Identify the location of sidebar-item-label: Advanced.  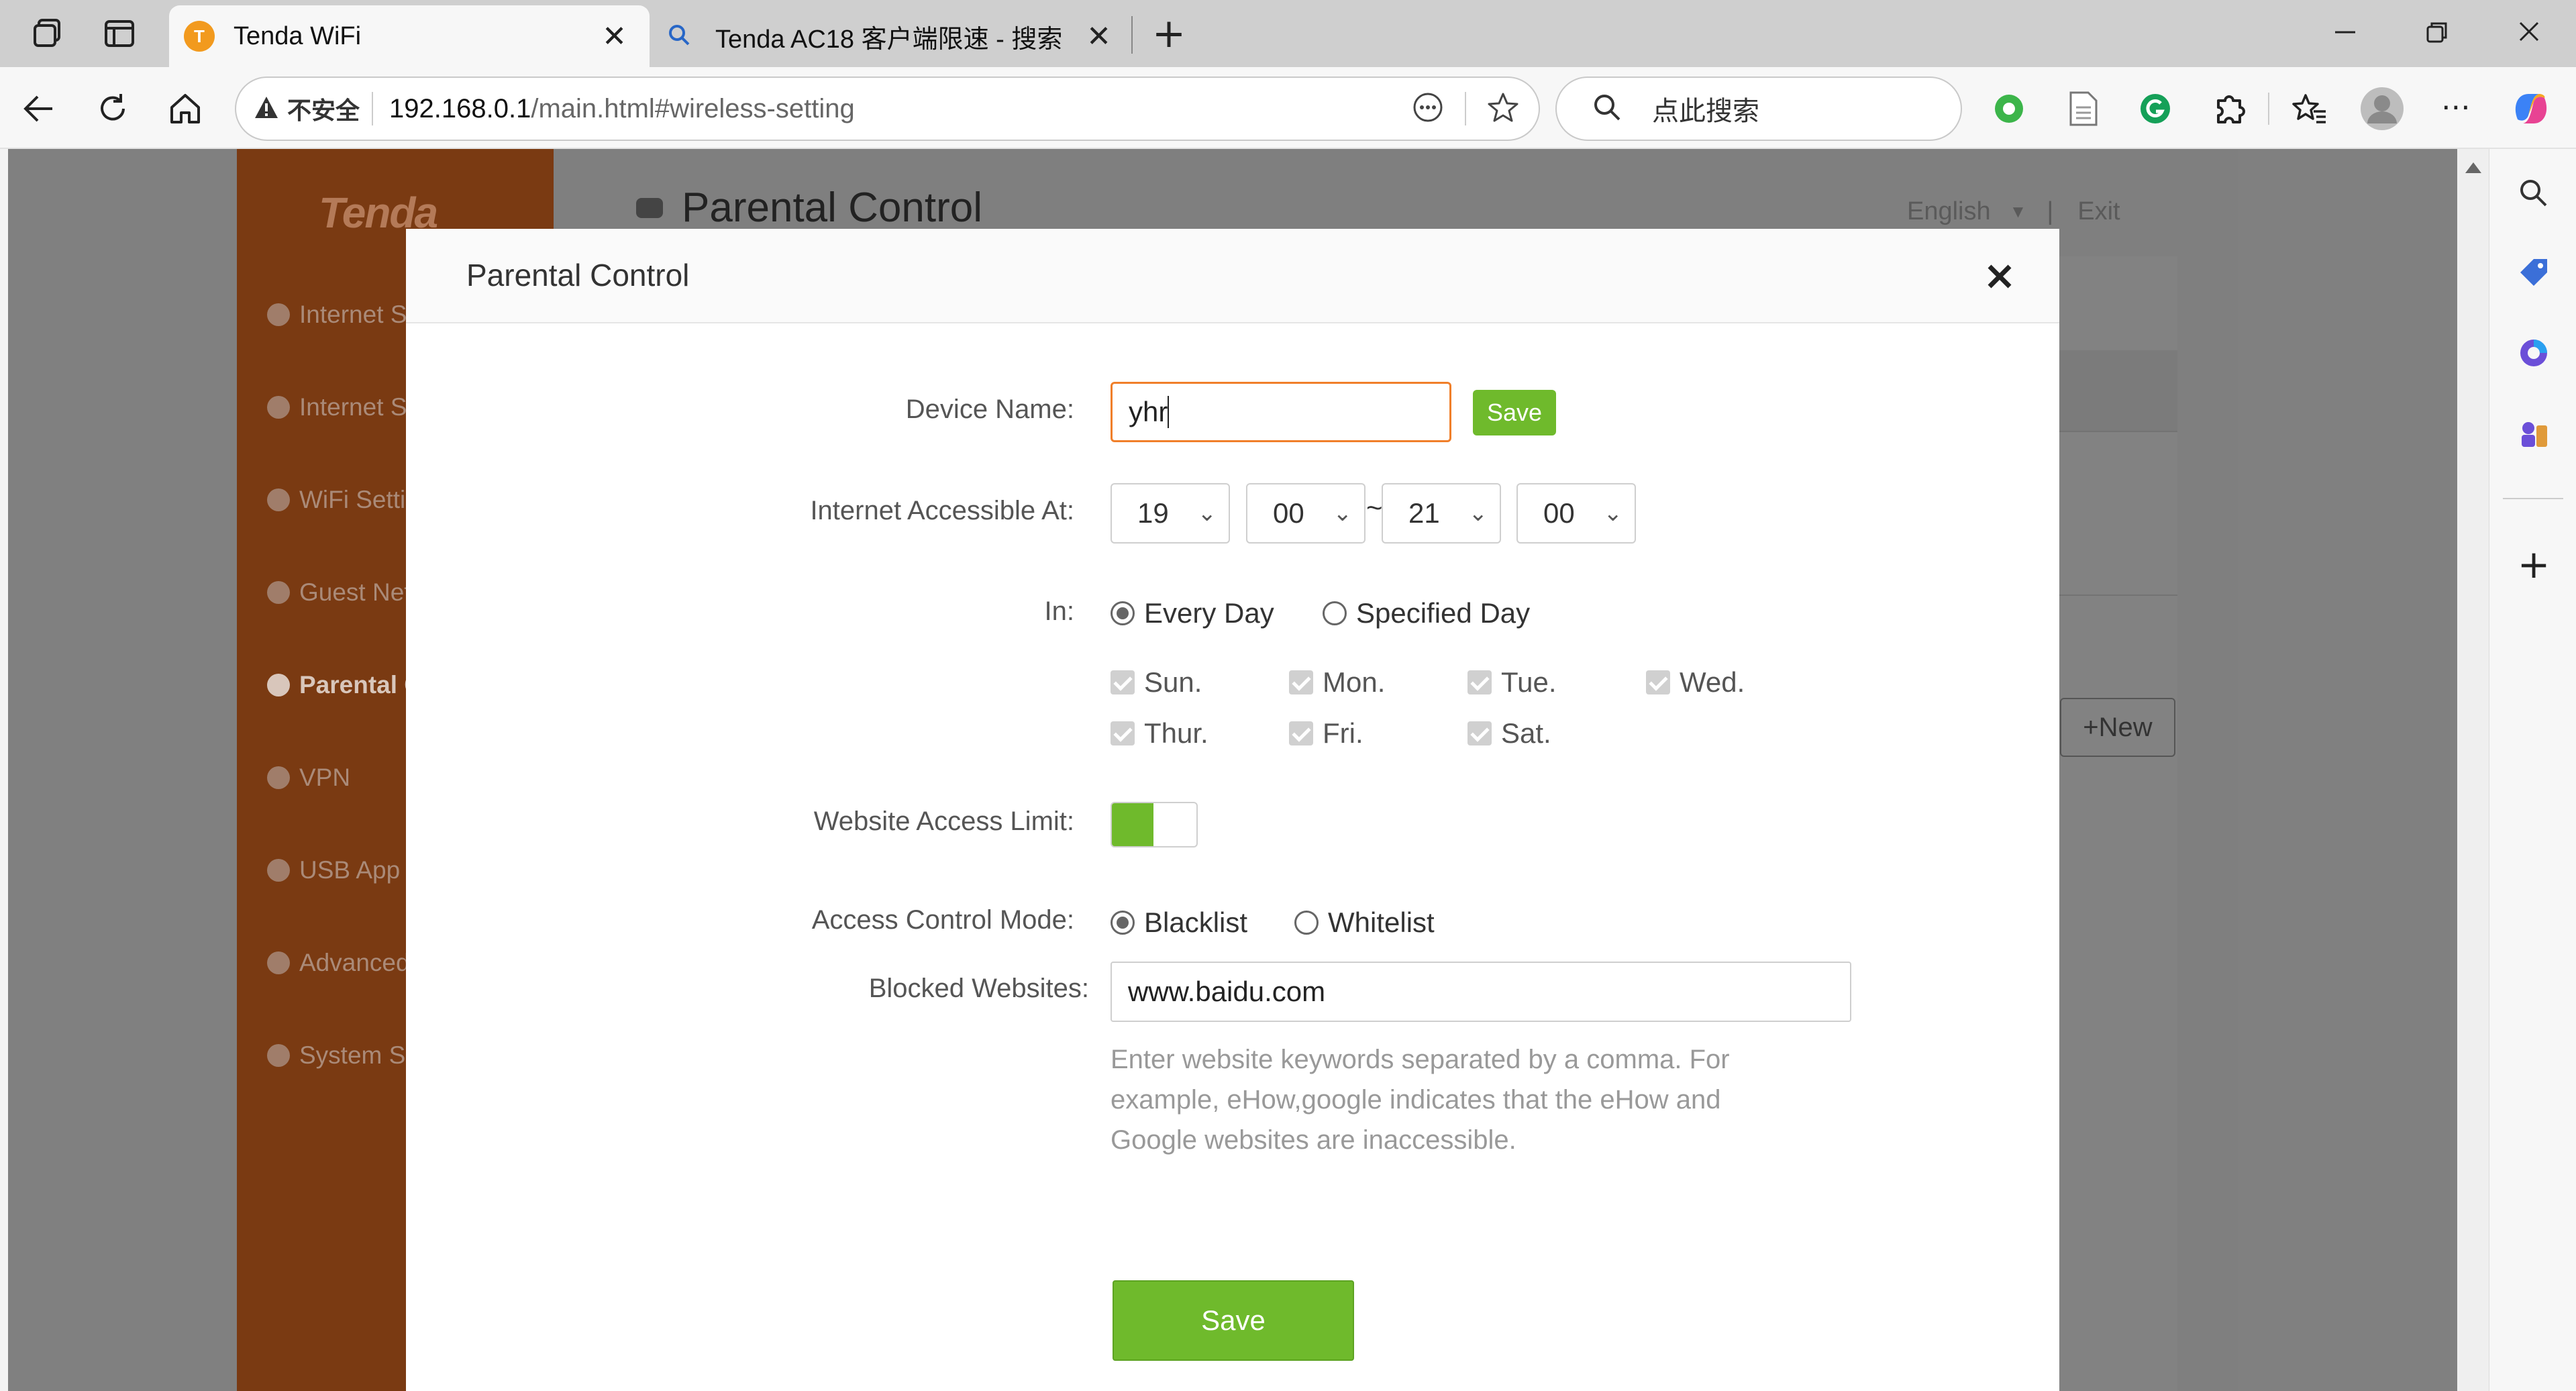
(354, 962).